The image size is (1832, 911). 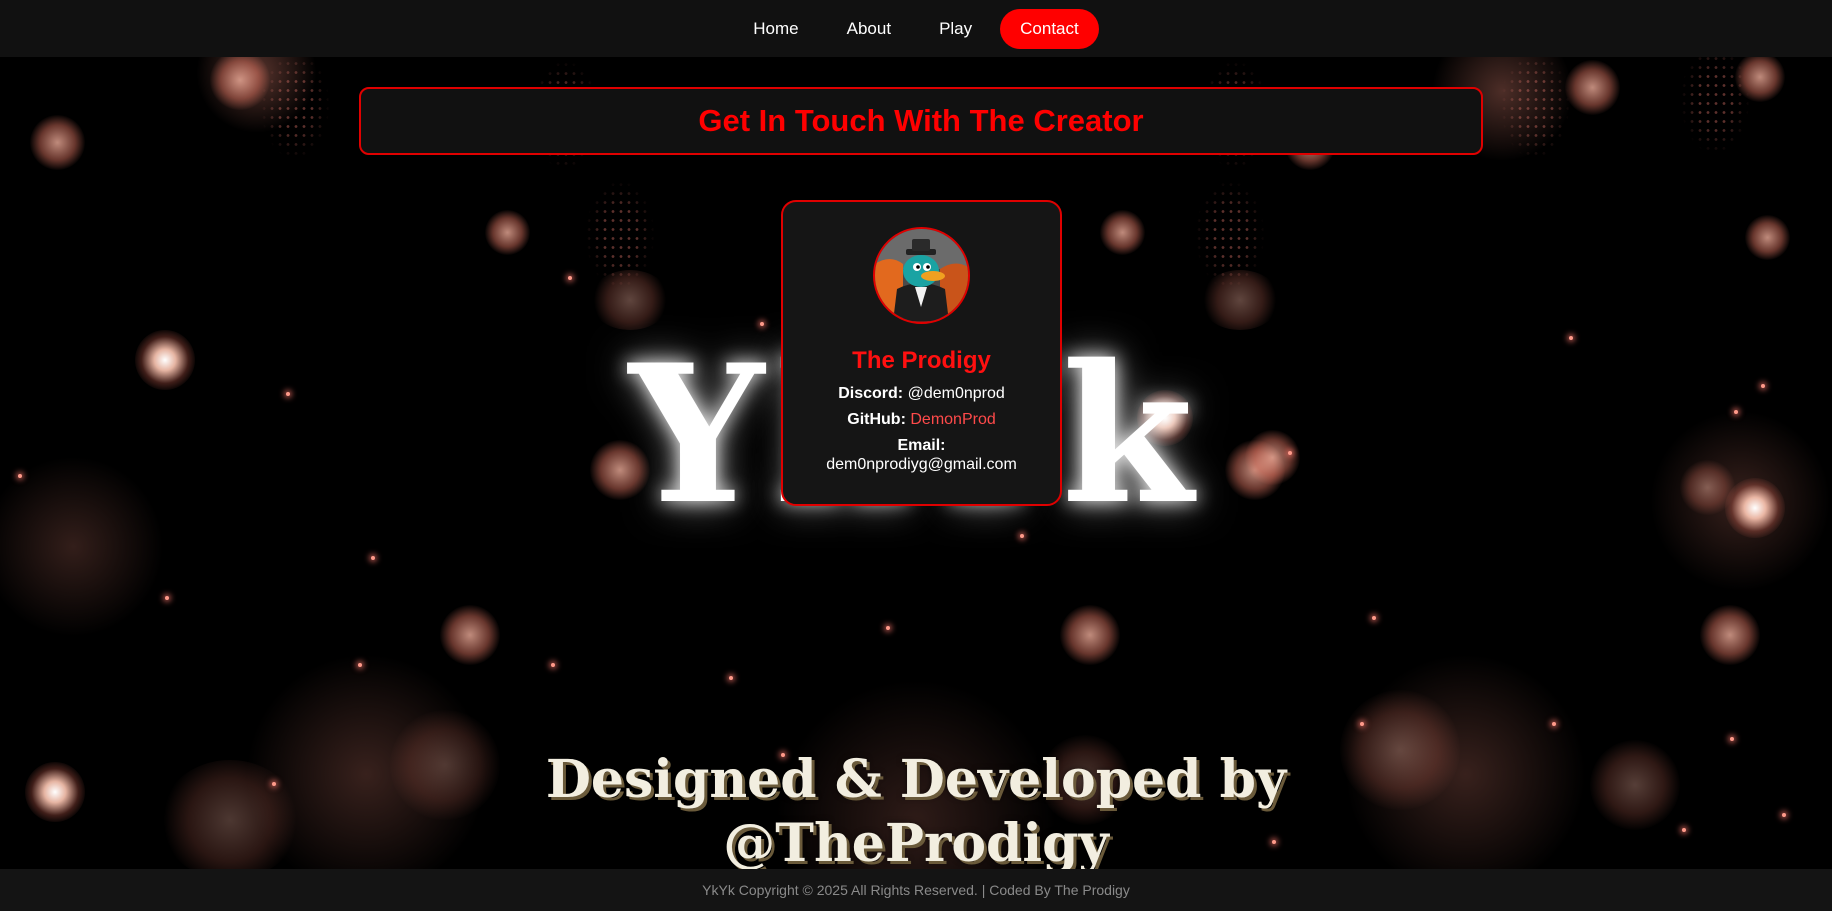 I want to click on top-navbar: Home About Play Contact, so click(x=916, y=28).